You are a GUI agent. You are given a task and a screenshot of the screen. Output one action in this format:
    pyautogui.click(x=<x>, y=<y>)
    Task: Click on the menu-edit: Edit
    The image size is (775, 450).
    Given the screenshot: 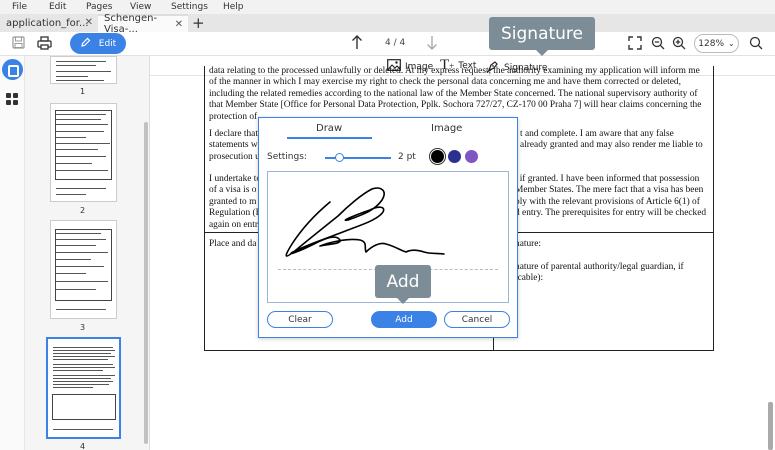 What is the action you would take?
    pyautogui.click(x=57, y=7)
    